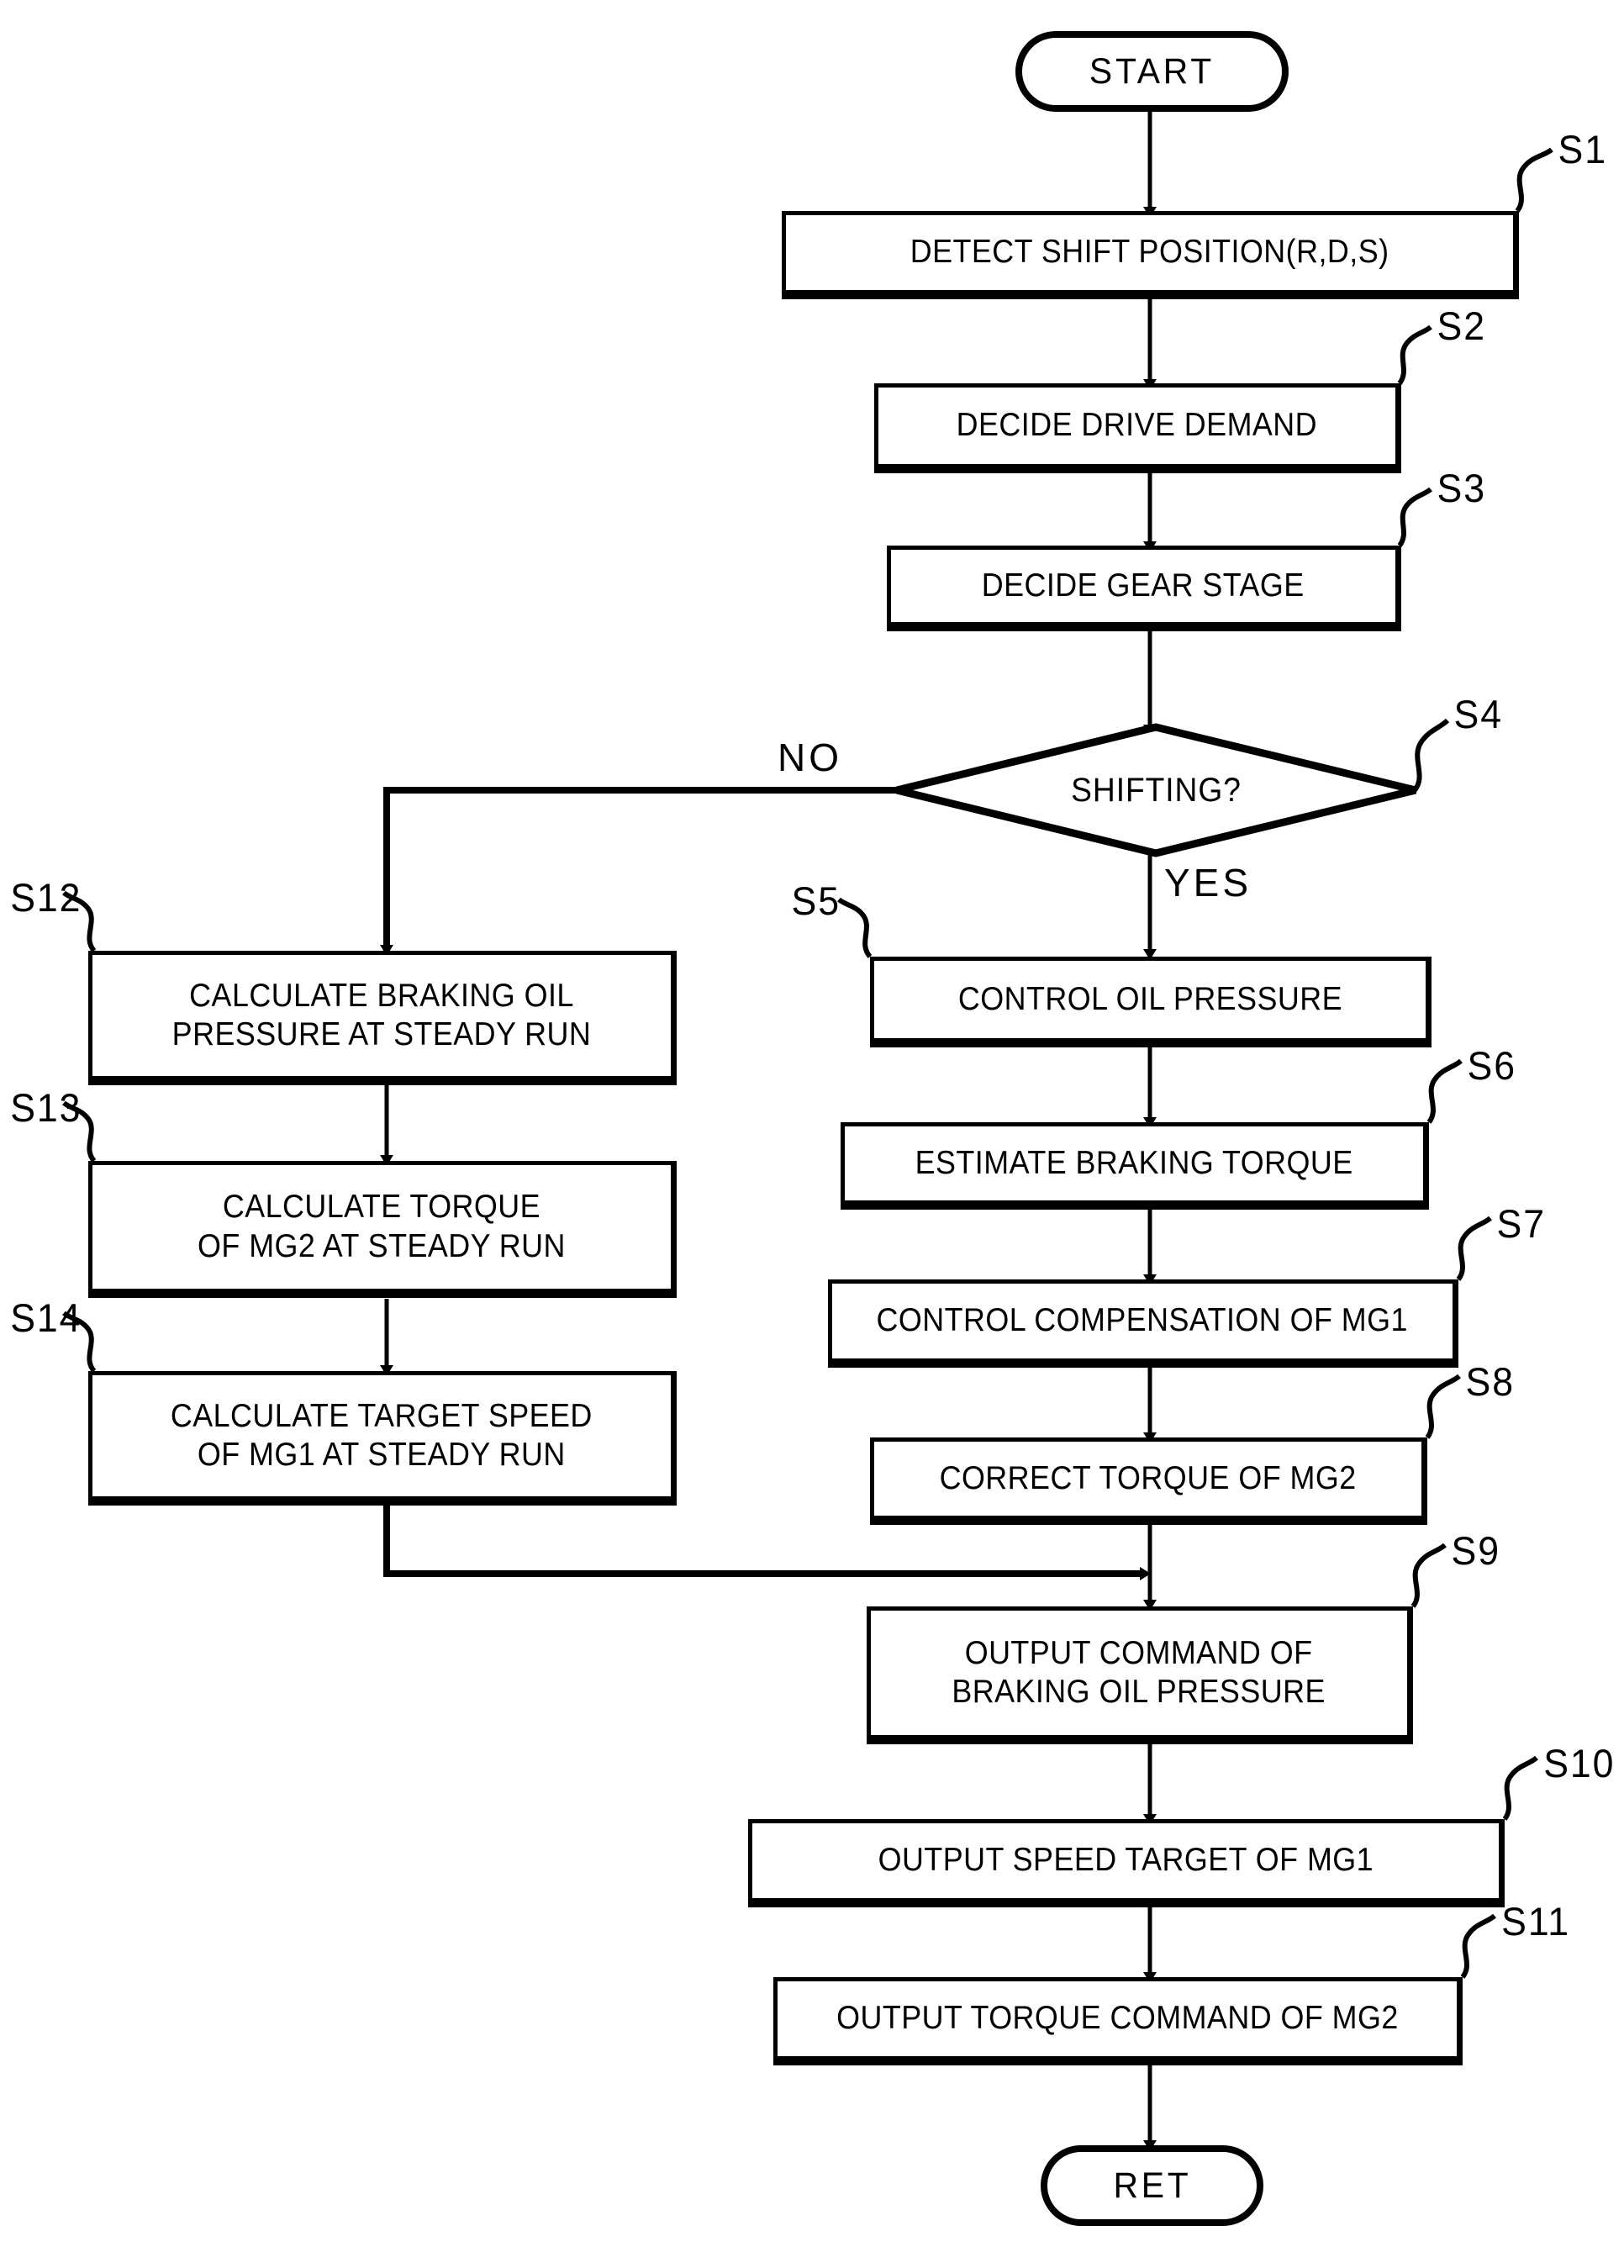 The width and height of the screenshot is (1624, 2268). Describe the element at coordinates (855, 928) in the screenshot. I see `leader-s5` at that location.